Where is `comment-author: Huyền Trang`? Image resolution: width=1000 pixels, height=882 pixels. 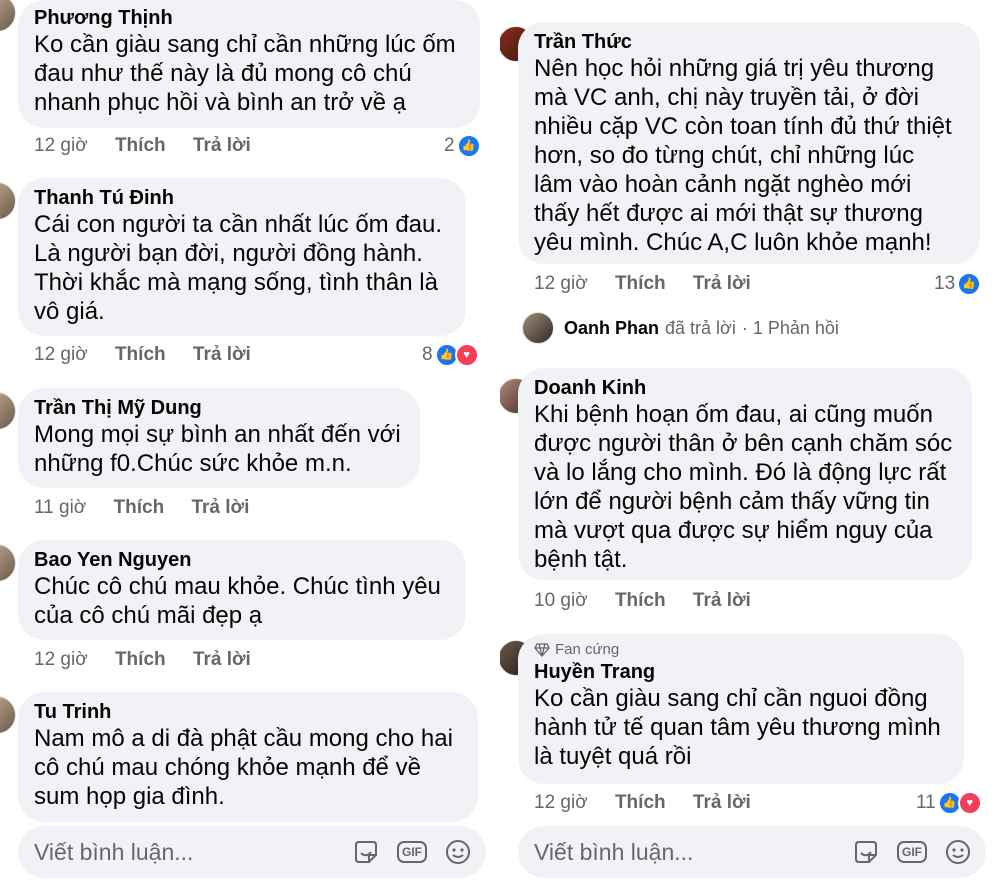 comment-author: Huyền Trang is located at coordinates (741, 672).